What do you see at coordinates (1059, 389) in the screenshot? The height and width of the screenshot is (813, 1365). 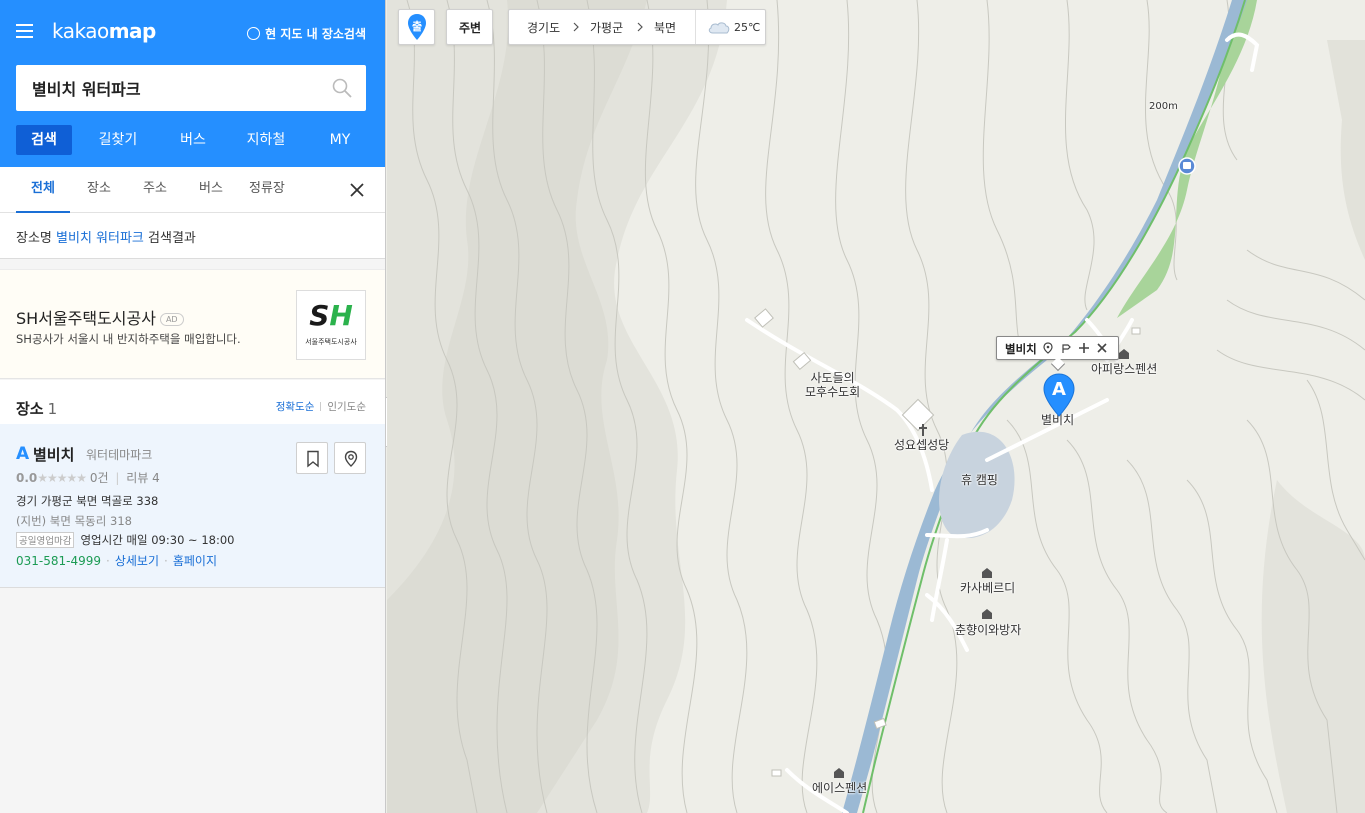 I see `map-pin-letter: A` at bounding box center [1059, 389].